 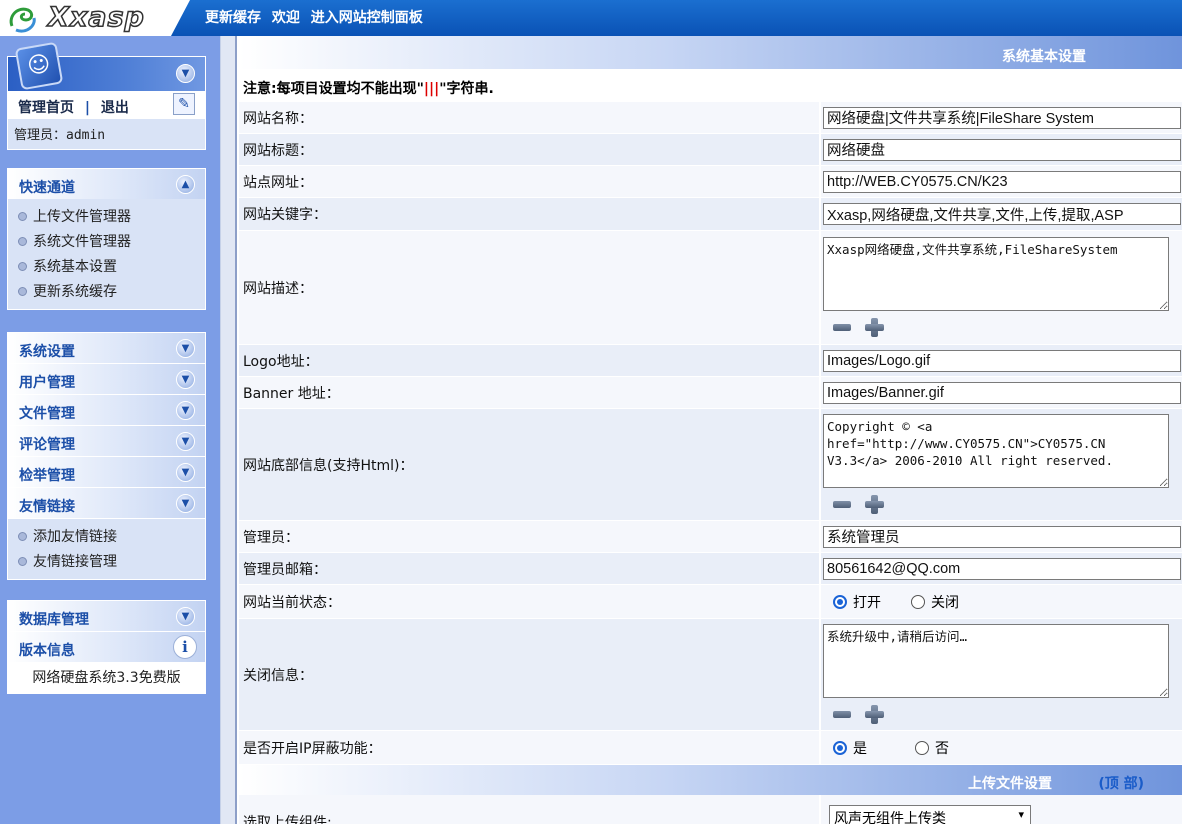 What do you see at coordinates (106, 472) in the screenshot?
I see `menu-report-management: 检举管理 ▼` at bounding box center [106, 472].